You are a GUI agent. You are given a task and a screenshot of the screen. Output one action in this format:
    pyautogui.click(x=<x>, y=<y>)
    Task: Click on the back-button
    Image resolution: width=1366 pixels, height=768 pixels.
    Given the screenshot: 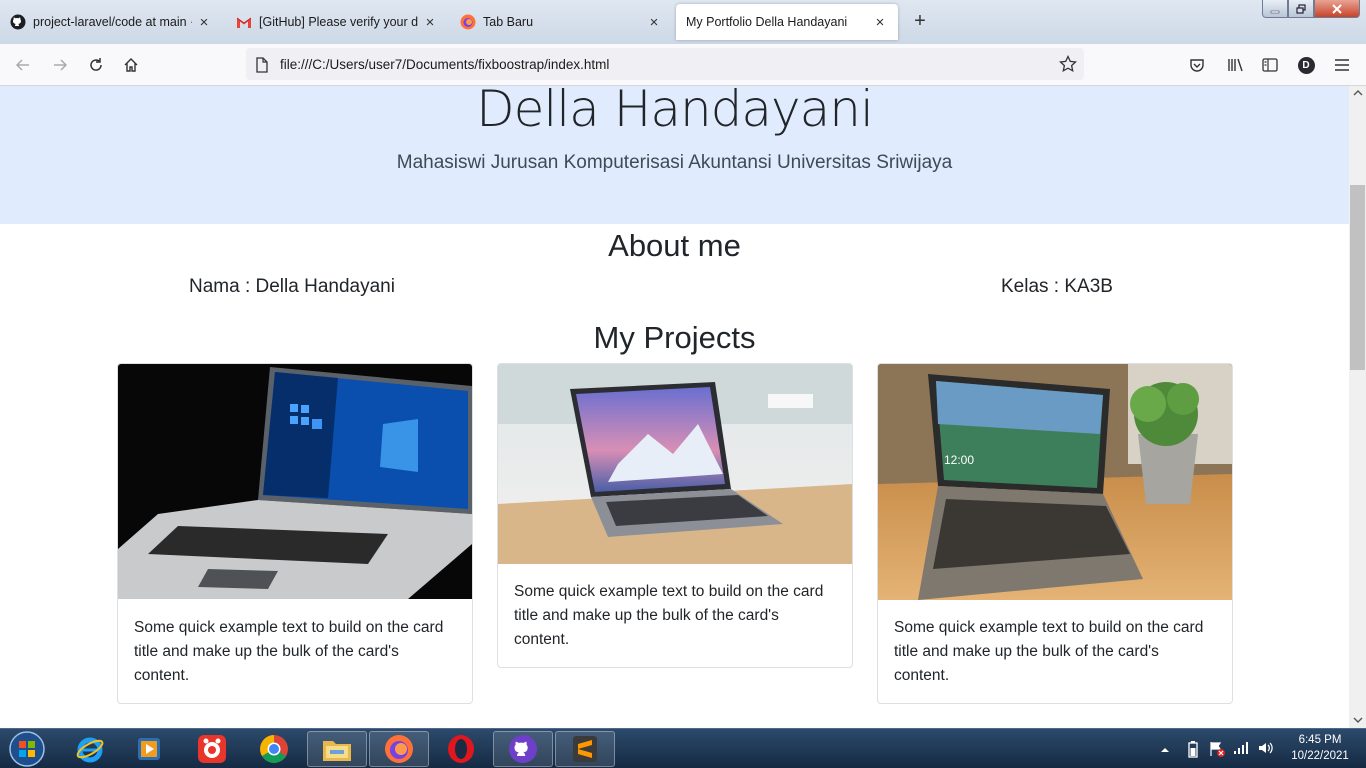 What is the action you would take?
    pyautogui.click(x=23, y=65)
    